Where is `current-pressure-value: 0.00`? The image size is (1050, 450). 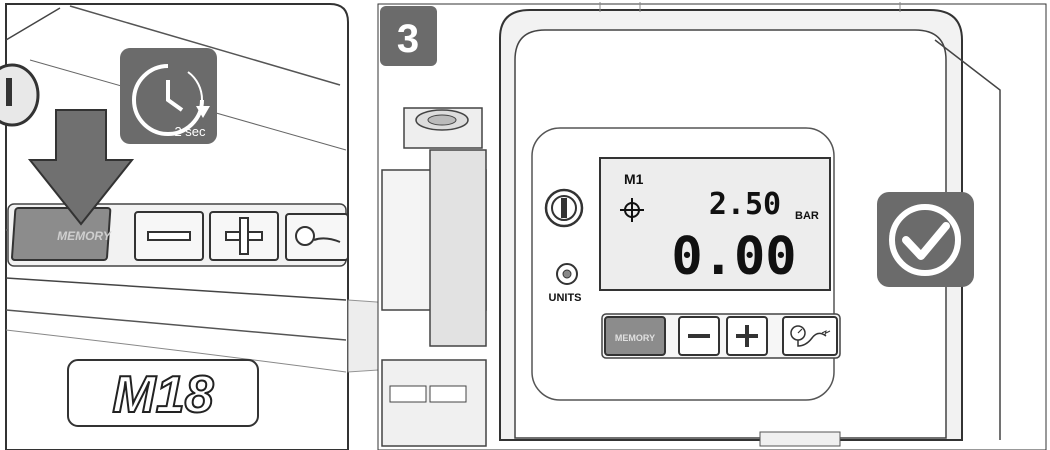 current-pressure-value: 0.00 is located at coordinates (733, 257).